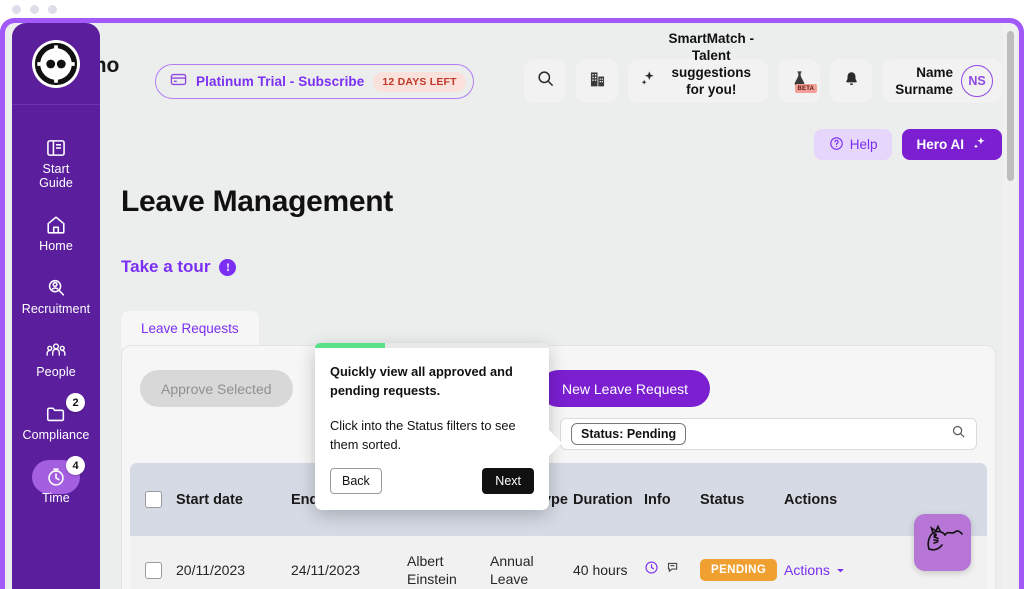  I want to click on row-actions-label: Actions, so click(807, 570).